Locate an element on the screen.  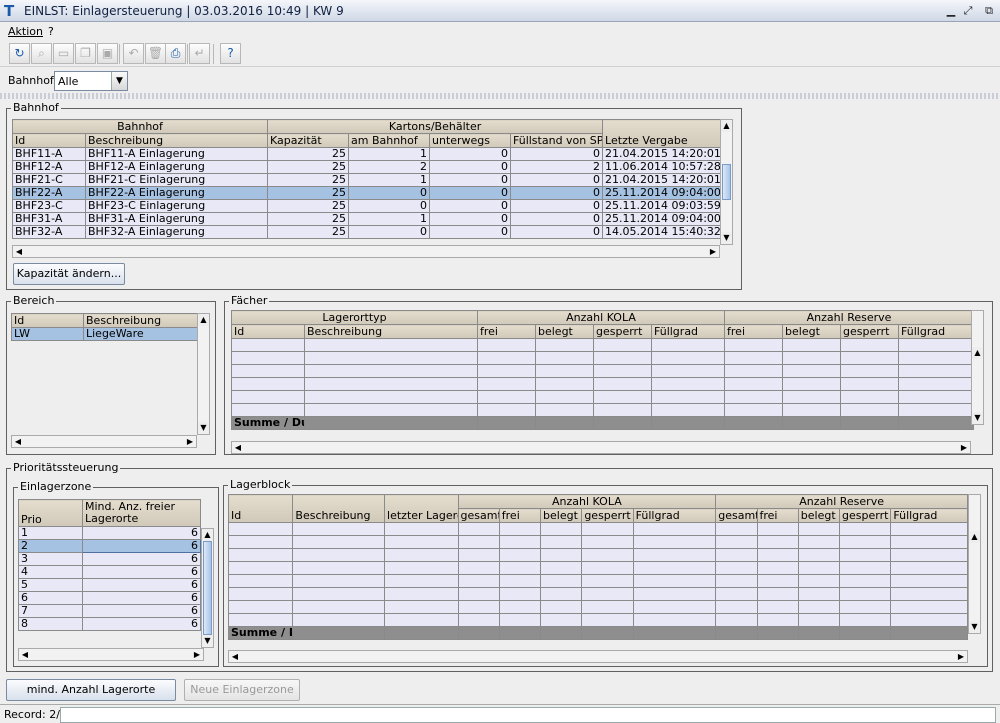
column-header: Prio is located at coordinates (50, 513).